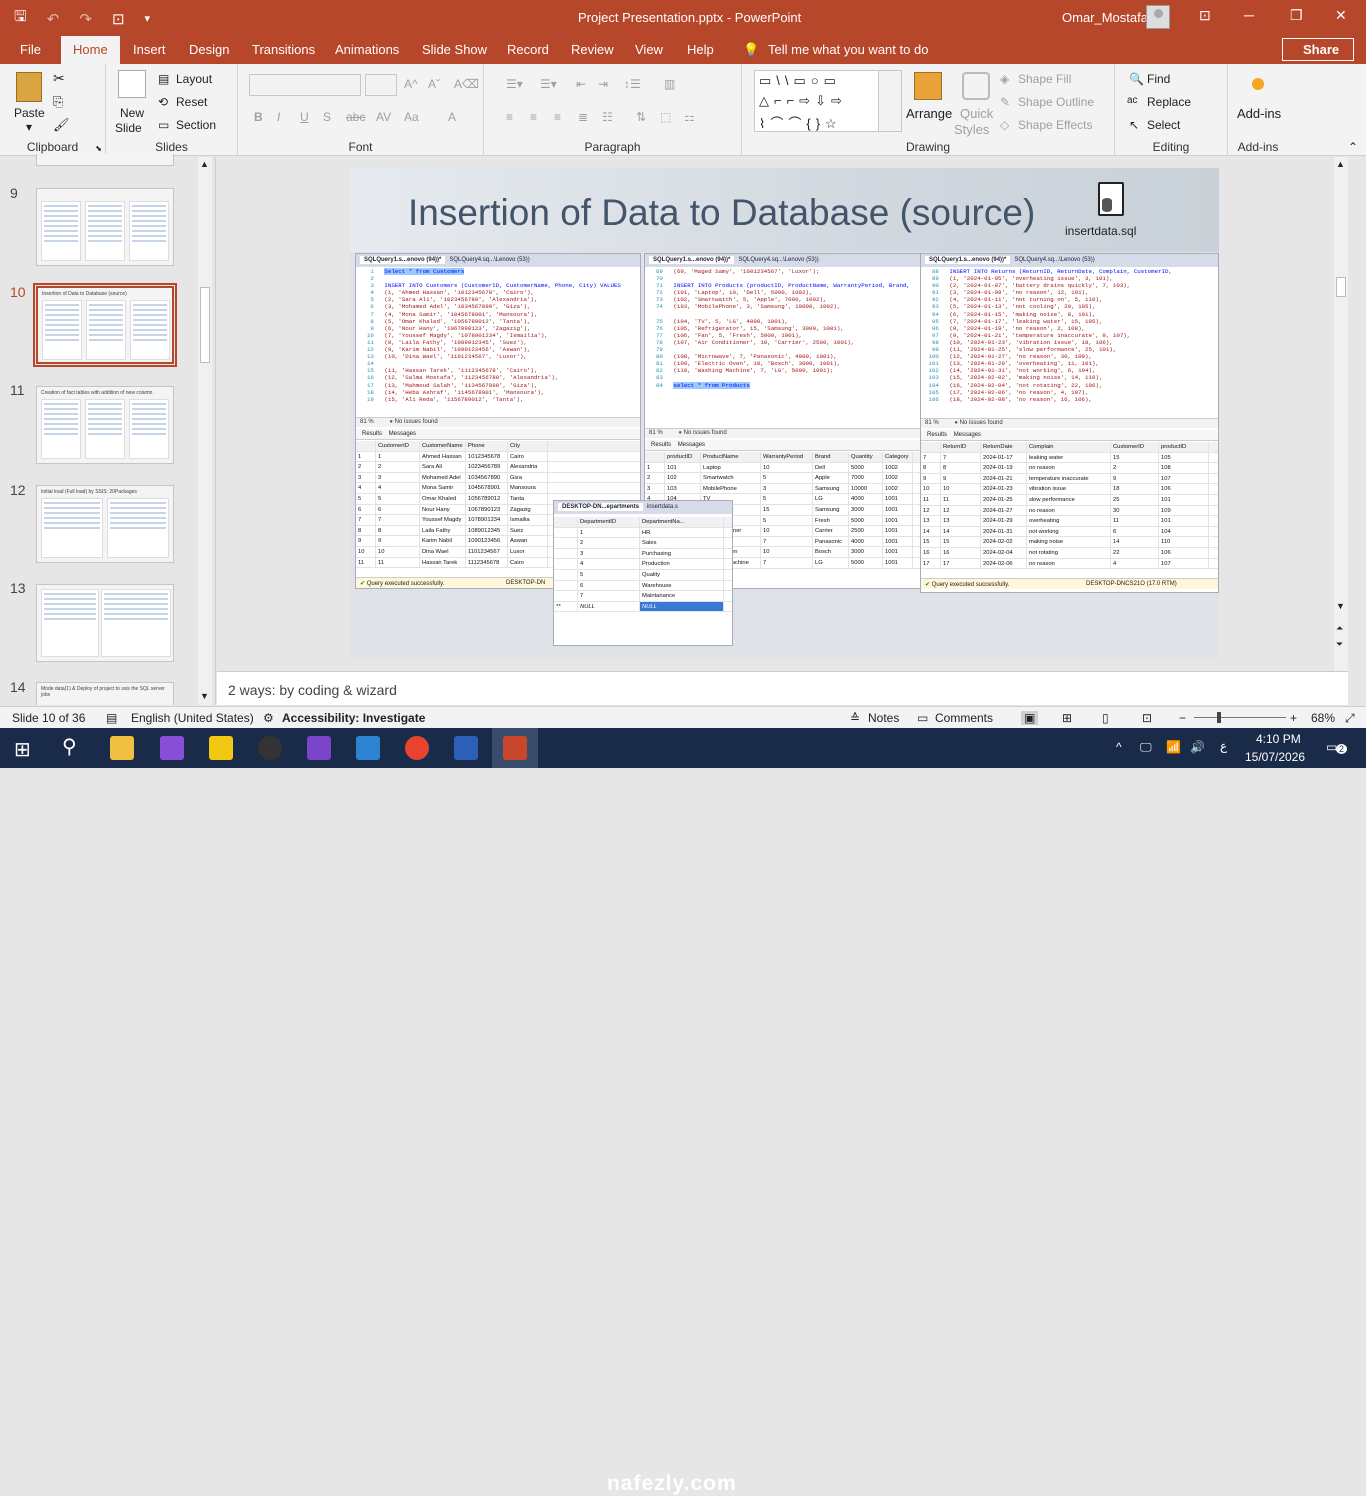 This screenshot has width=1366, height=1496. What do you see at coordinates (1069, 458) in the screenshot?
I see `table-row: 7 7 2024-01-17 leaking water 15 105` at bounding box center [1069, 458].